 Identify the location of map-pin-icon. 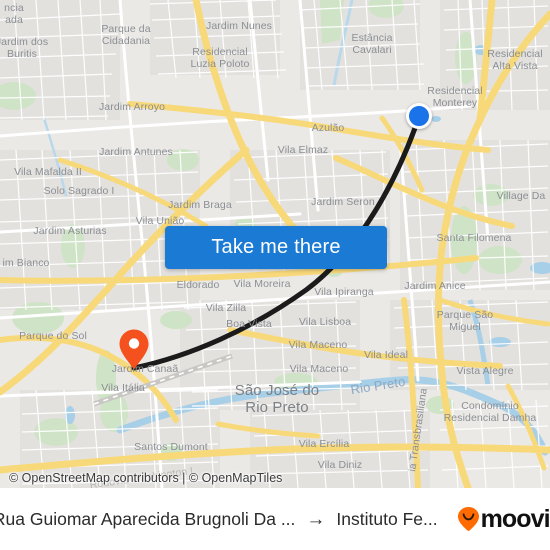
(134, 349).